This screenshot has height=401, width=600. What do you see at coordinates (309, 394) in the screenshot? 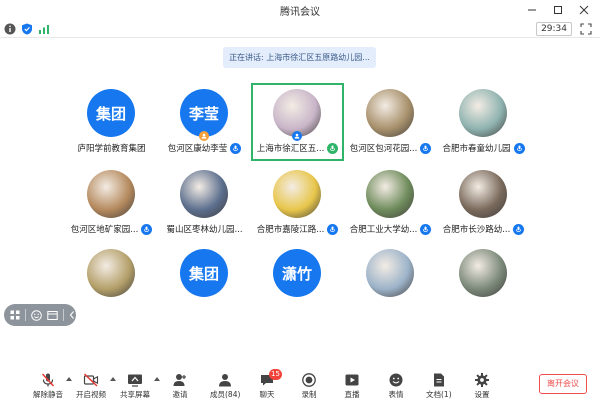
I see `record-label: 录制` at bounding box center [309, 394].